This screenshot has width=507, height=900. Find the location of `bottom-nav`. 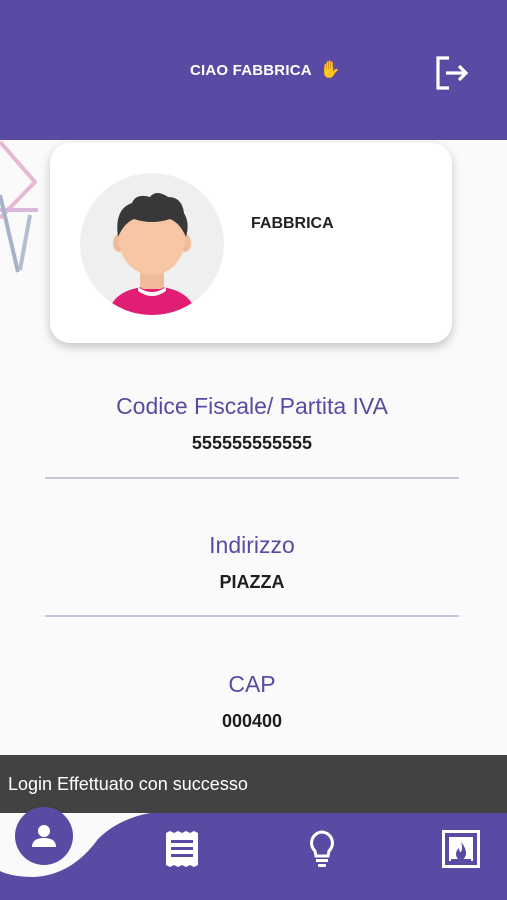

bottom-nav is located at coordinates (253, 856).